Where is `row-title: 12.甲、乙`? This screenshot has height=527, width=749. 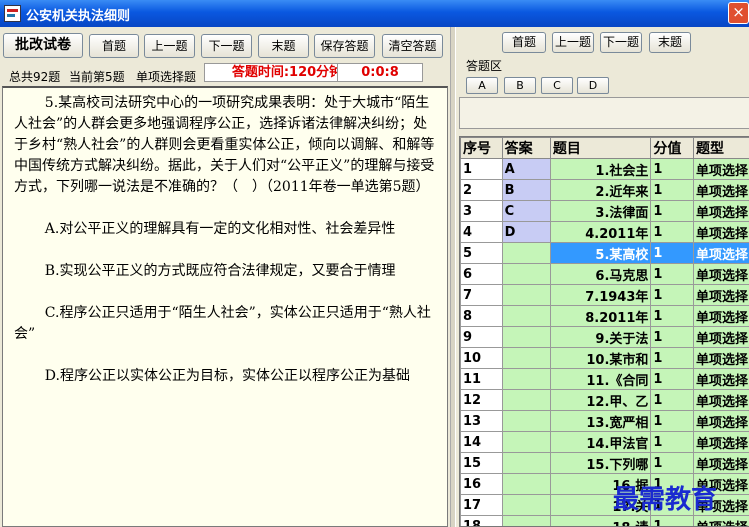
row-title: 12.甲、乙 is located at coordinates (600, 400).